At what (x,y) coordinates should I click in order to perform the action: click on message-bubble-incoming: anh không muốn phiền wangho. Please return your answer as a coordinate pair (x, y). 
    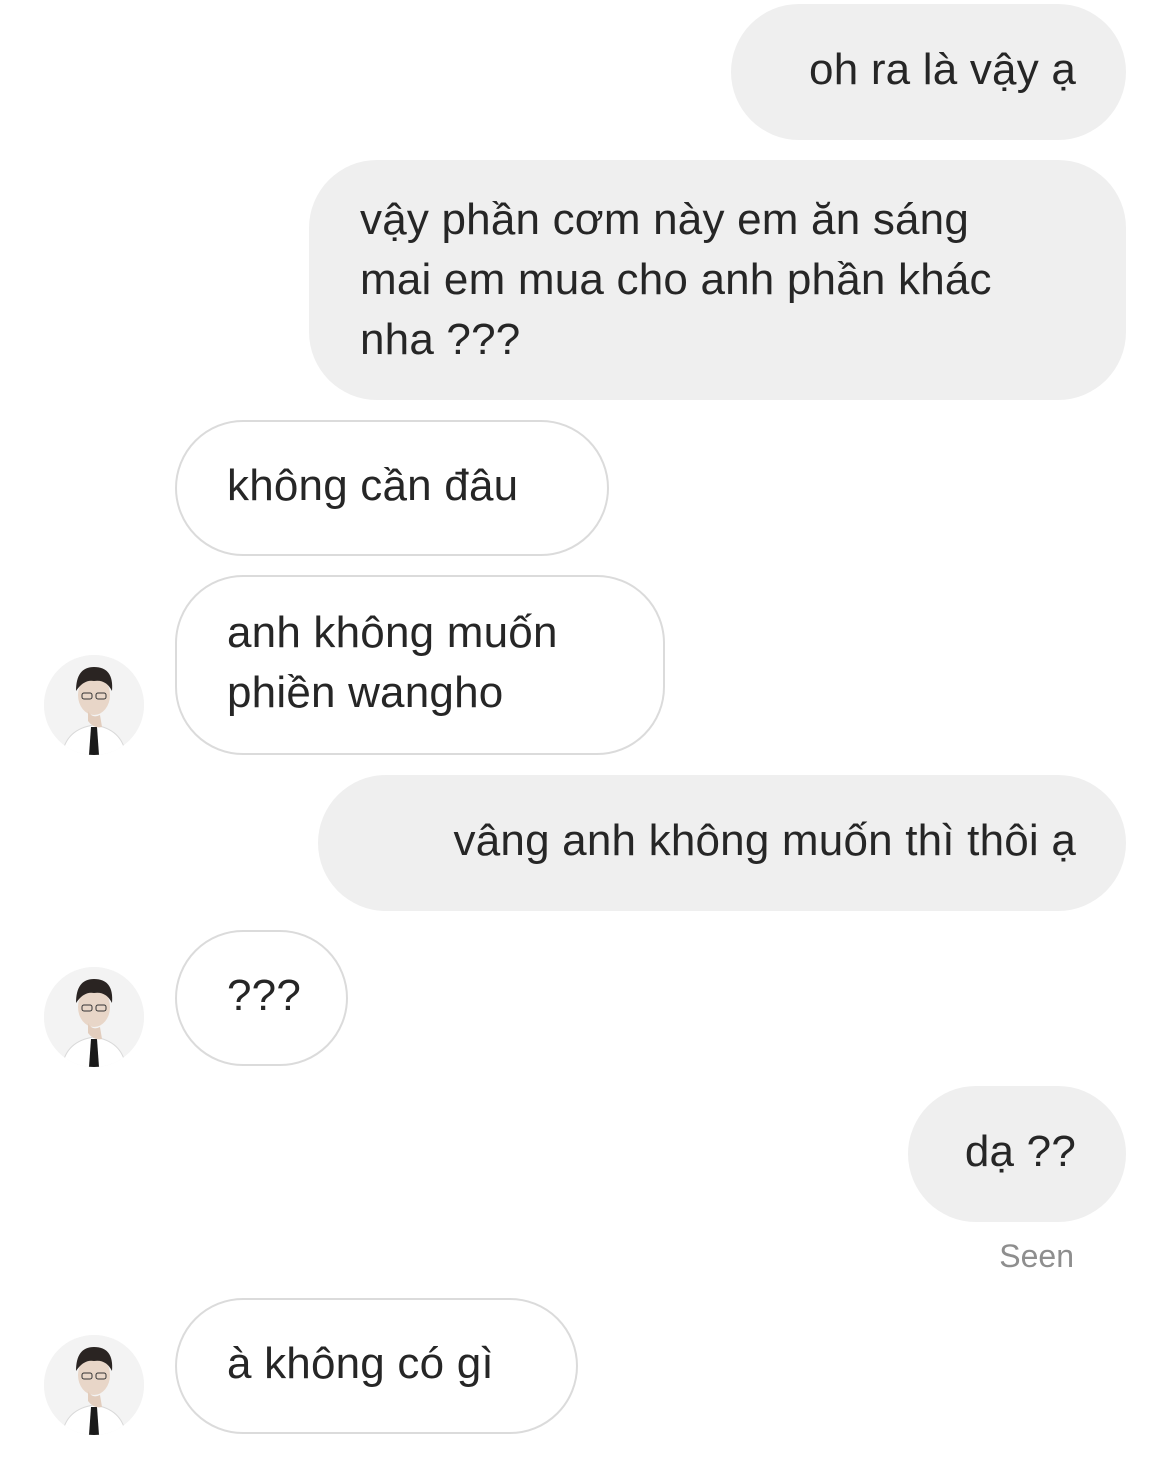
    Looking at the image, I should click on (420, 665).